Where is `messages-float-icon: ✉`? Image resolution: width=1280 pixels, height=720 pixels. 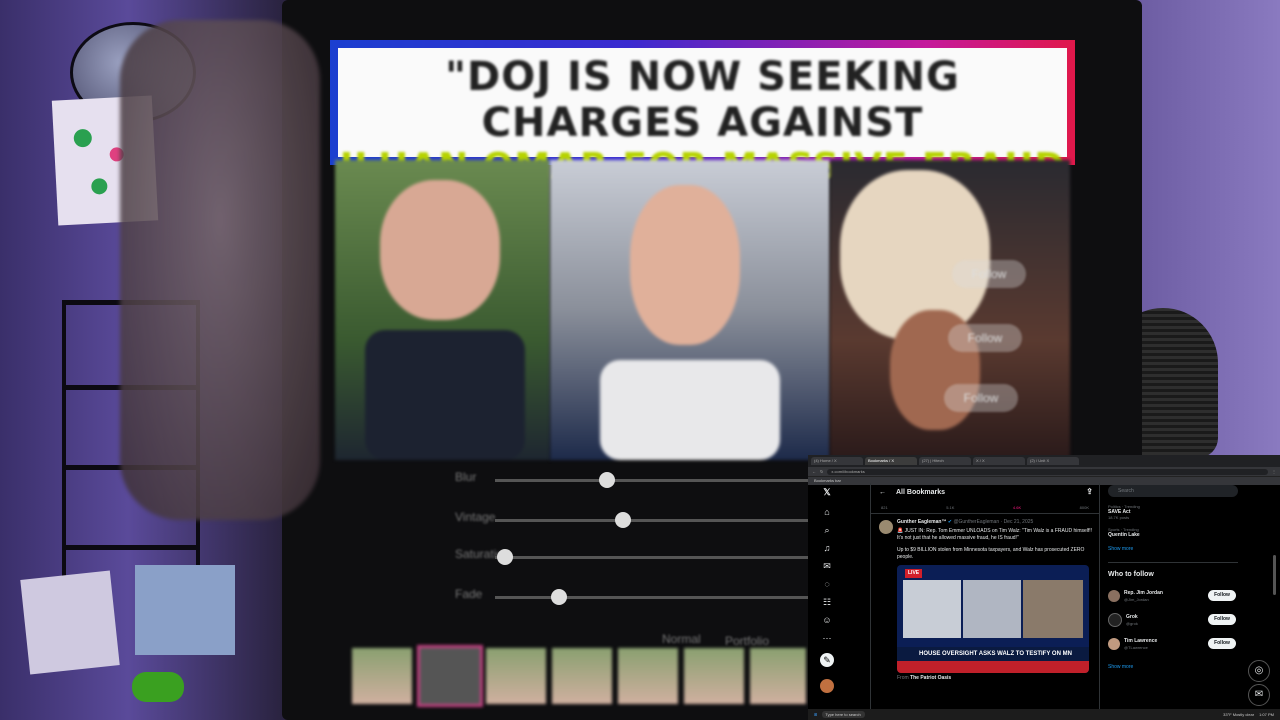
messages-float-icon: ✉ is located at coordinates (1259, 695).